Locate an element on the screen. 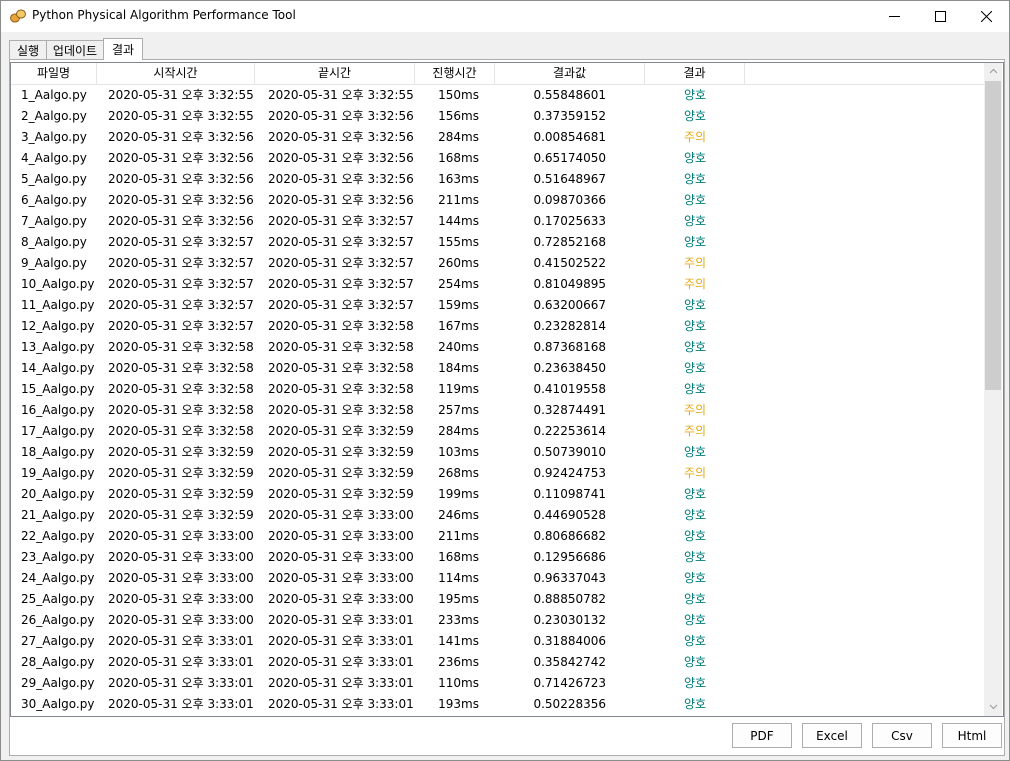 Image resolution: width=1010 pixels, height=761 pixels. row-filename-cell: 20_Aalgo.py is located at coordinates (58, 494).